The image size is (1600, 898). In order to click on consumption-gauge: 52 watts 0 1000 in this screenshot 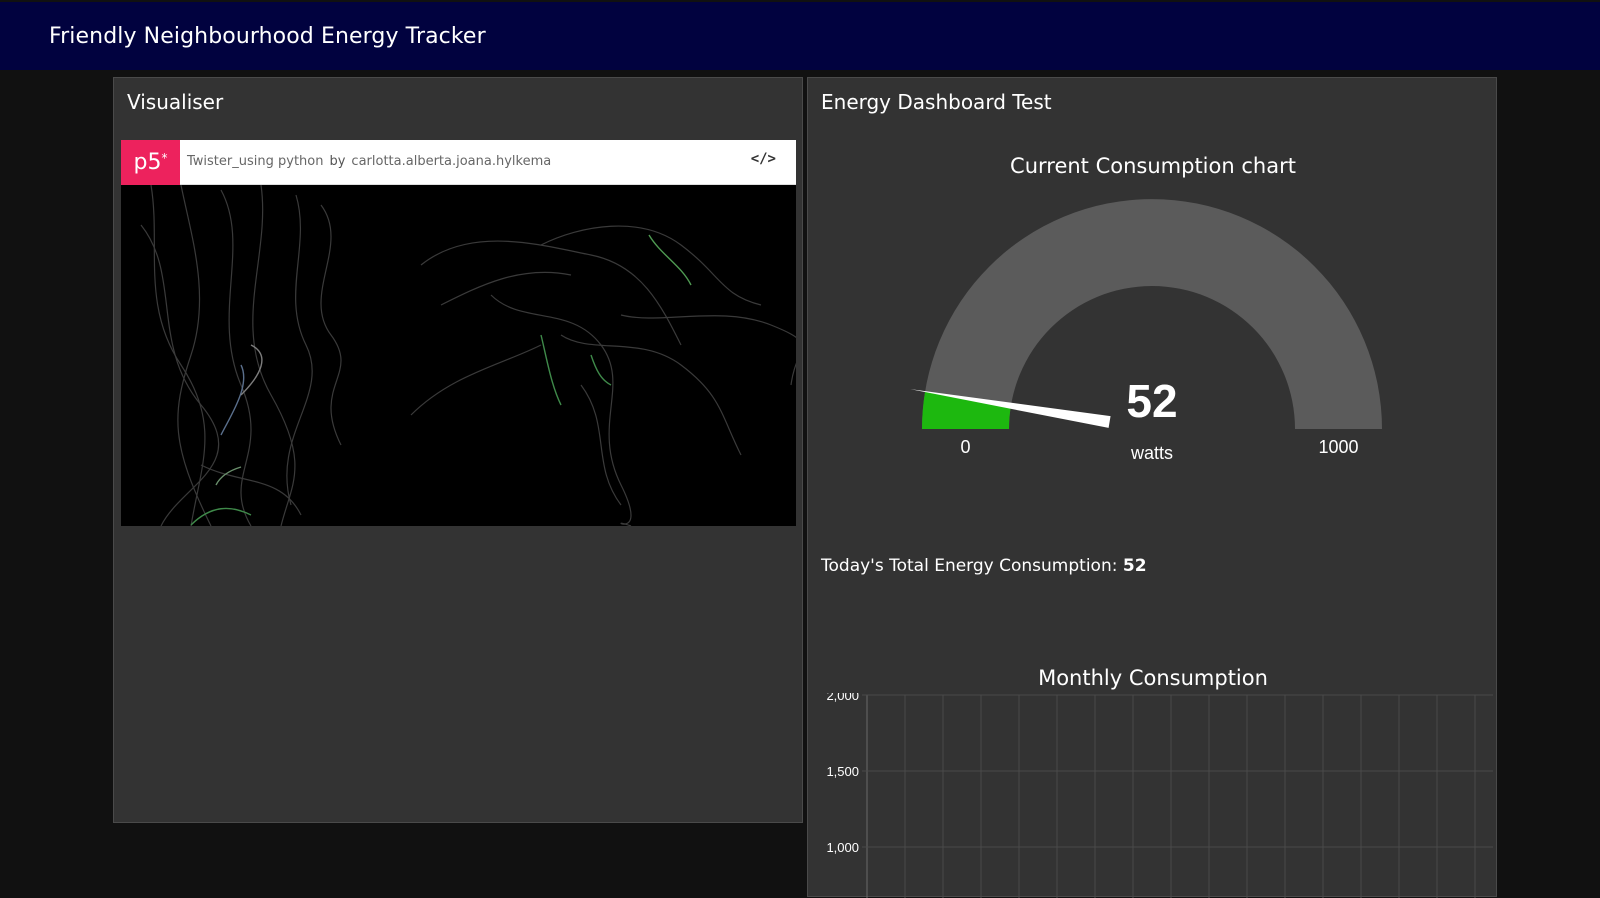, I will do `click(1146, 331)`.